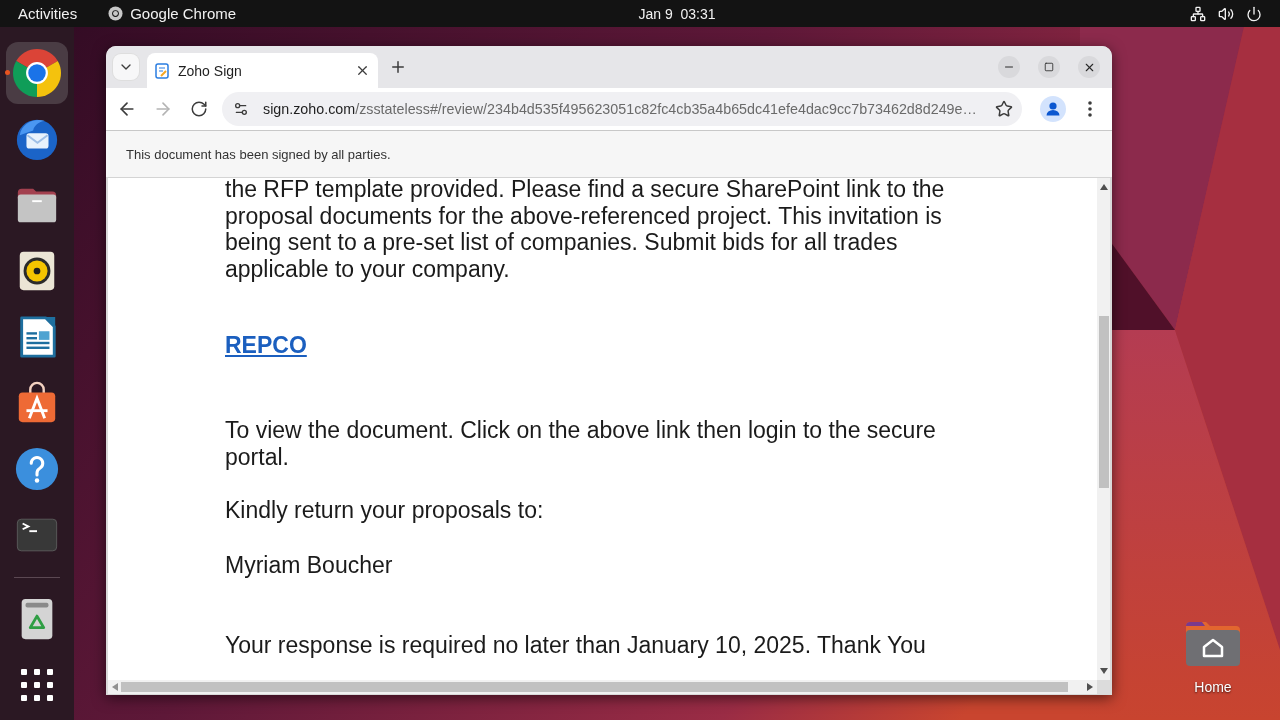 The height and width of the screenshot is (720, 1280). Describe the element at coordinates (385, 510) in the screenshot. I see `document-paragraph: Kindly return your proposals to:` at that location.